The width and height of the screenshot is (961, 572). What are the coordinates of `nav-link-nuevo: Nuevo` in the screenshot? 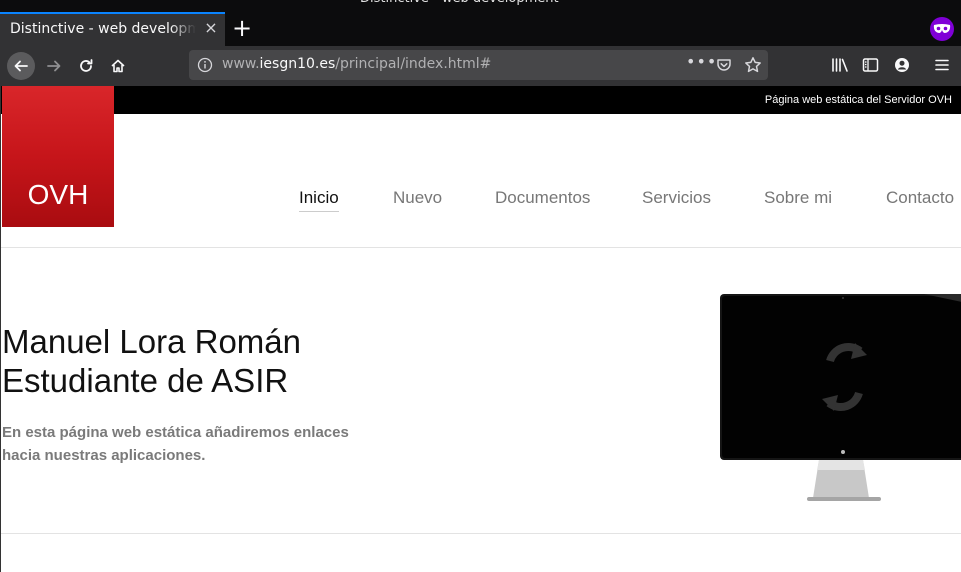 It's located at (417, 198).